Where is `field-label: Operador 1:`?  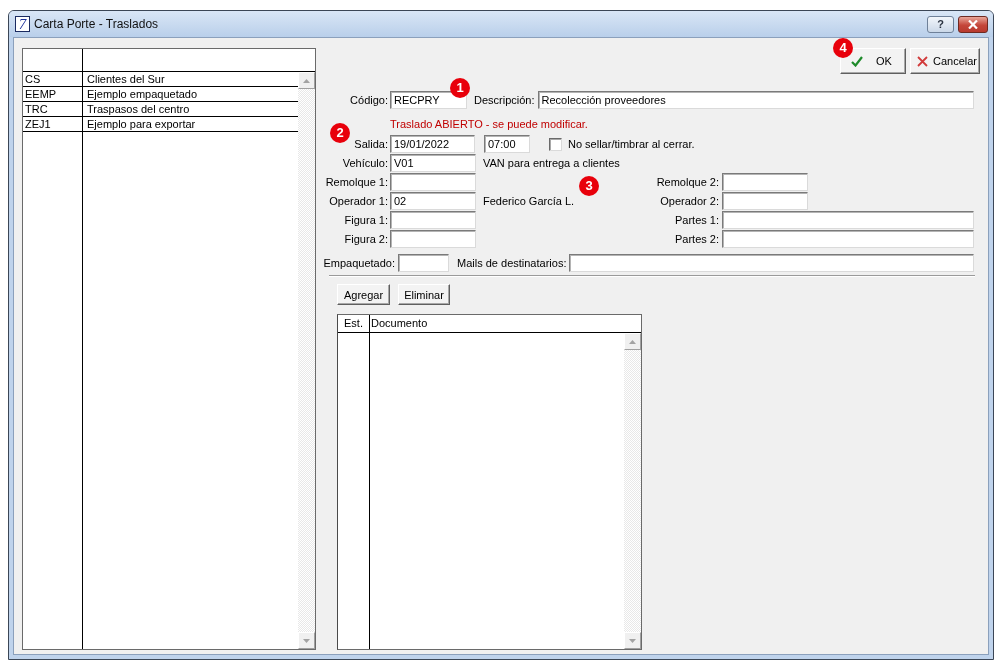 field-label: Operador 1: is located at coordinates (358, 201).